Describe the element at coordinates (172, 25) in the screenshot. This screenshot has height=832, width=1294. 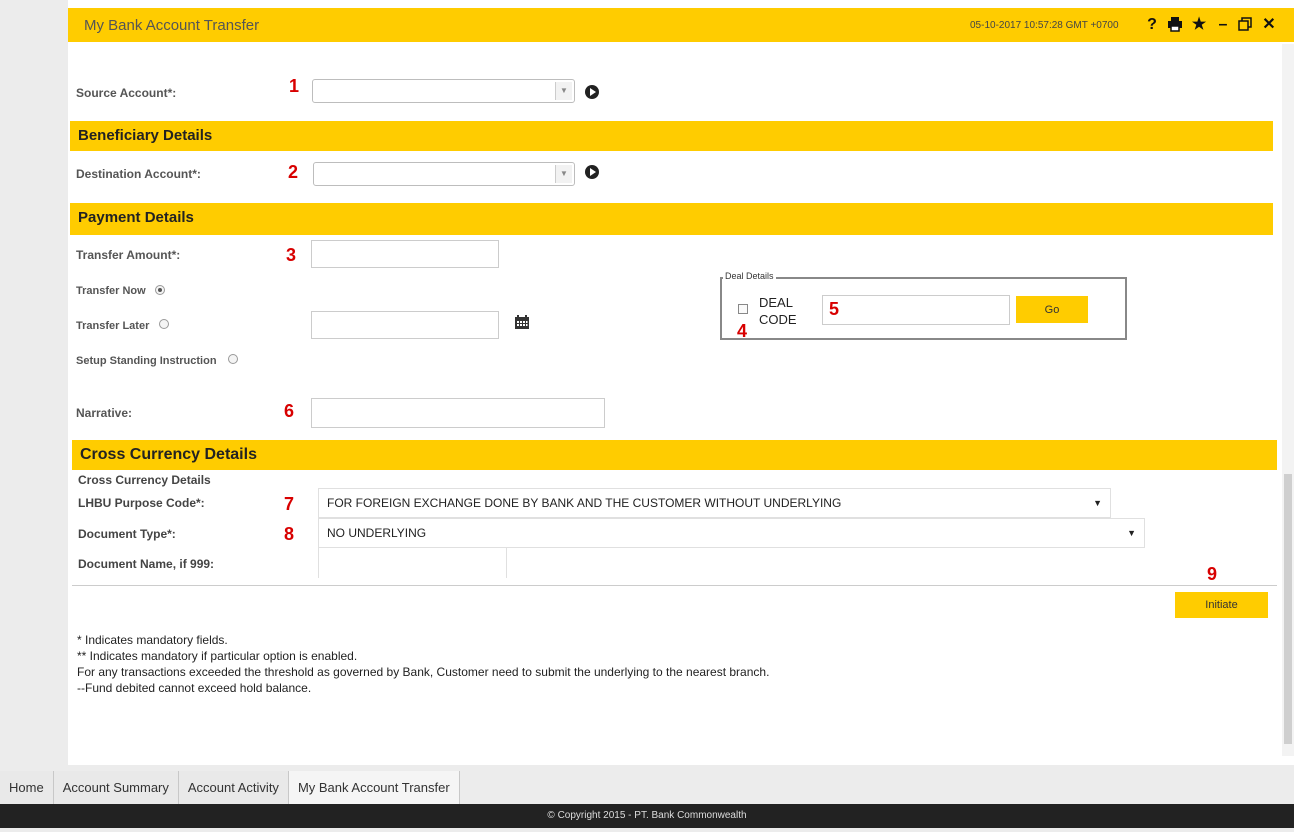
I see `page-title: My Bank Account Transfer` at that location.